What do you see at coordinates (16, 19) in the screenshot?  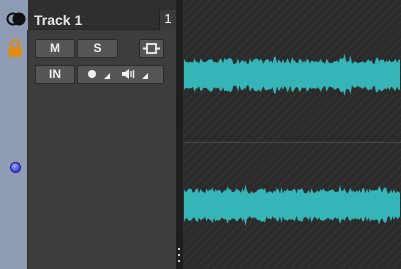 I see `visibility-toggle-icon` at bounding box center [16, 19].